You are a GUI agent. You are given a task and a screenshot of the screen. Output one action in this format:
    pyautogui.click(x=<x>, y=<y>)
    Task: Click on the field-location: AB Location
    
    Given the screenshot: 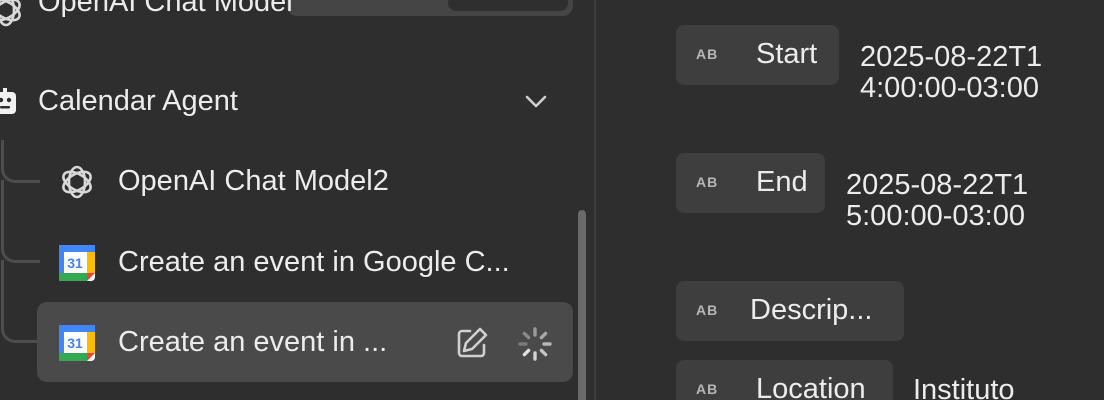 What is the action you would take?
    pyautogui.click(x=784, y=380)
    